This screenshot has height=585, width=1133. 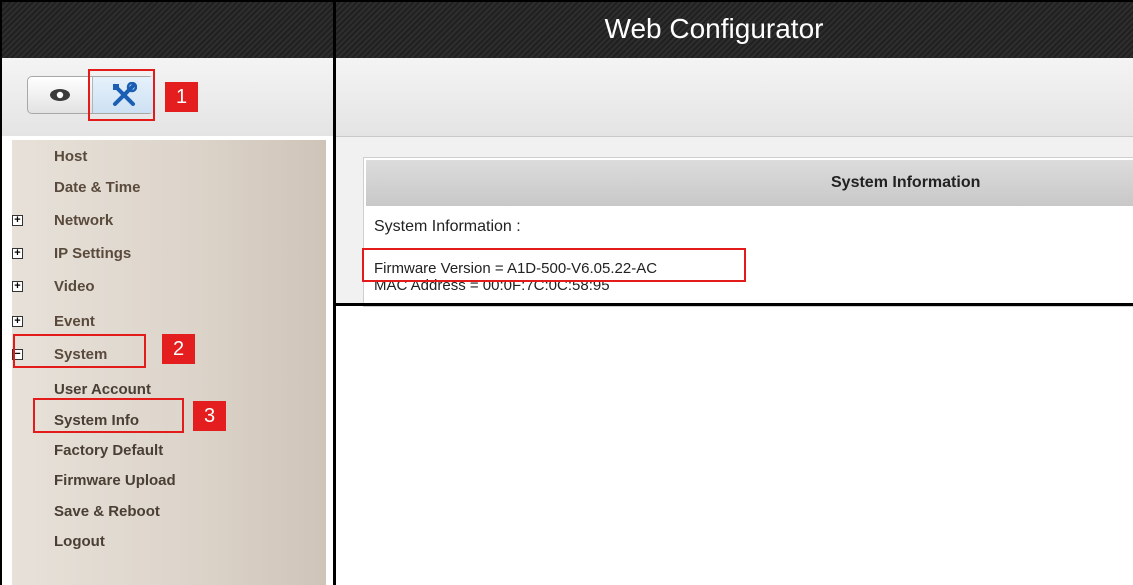 I want to click on eye-icon, so click(x=60, y=95).